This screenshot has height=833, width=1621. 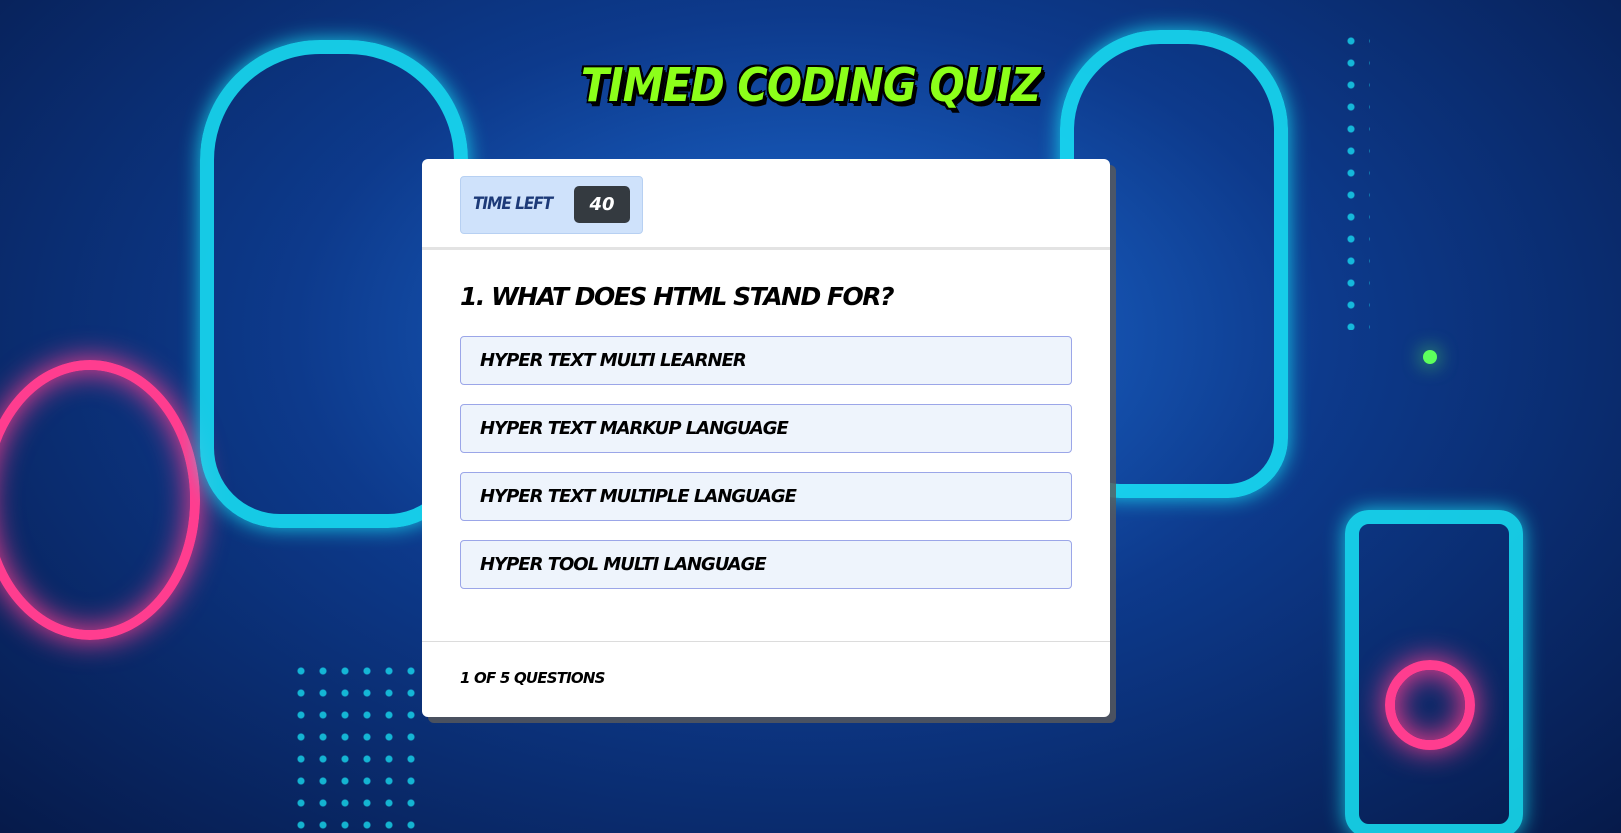 What do you see at coordinates (355, 745) in the screenshot?
I see `dot-grid-decoration` at bounding box center [355, 745].